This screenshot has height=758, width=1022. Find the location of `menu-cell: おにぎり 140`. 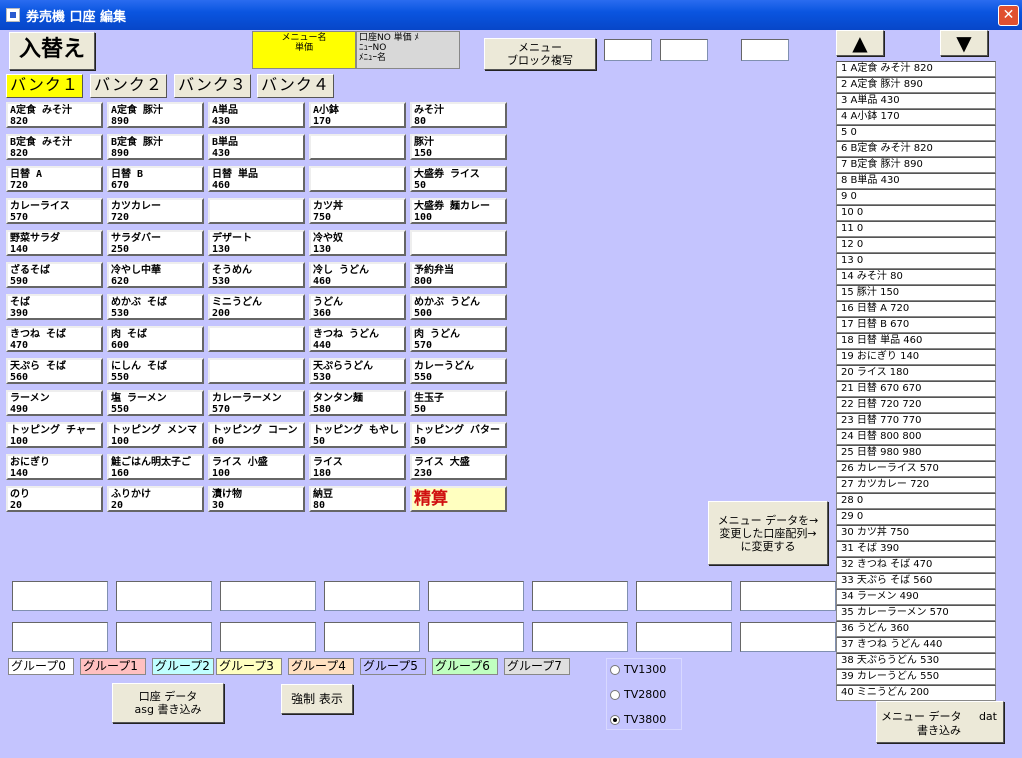

menu-cell: おにぎり 140 is located at coordinates (54, 467).